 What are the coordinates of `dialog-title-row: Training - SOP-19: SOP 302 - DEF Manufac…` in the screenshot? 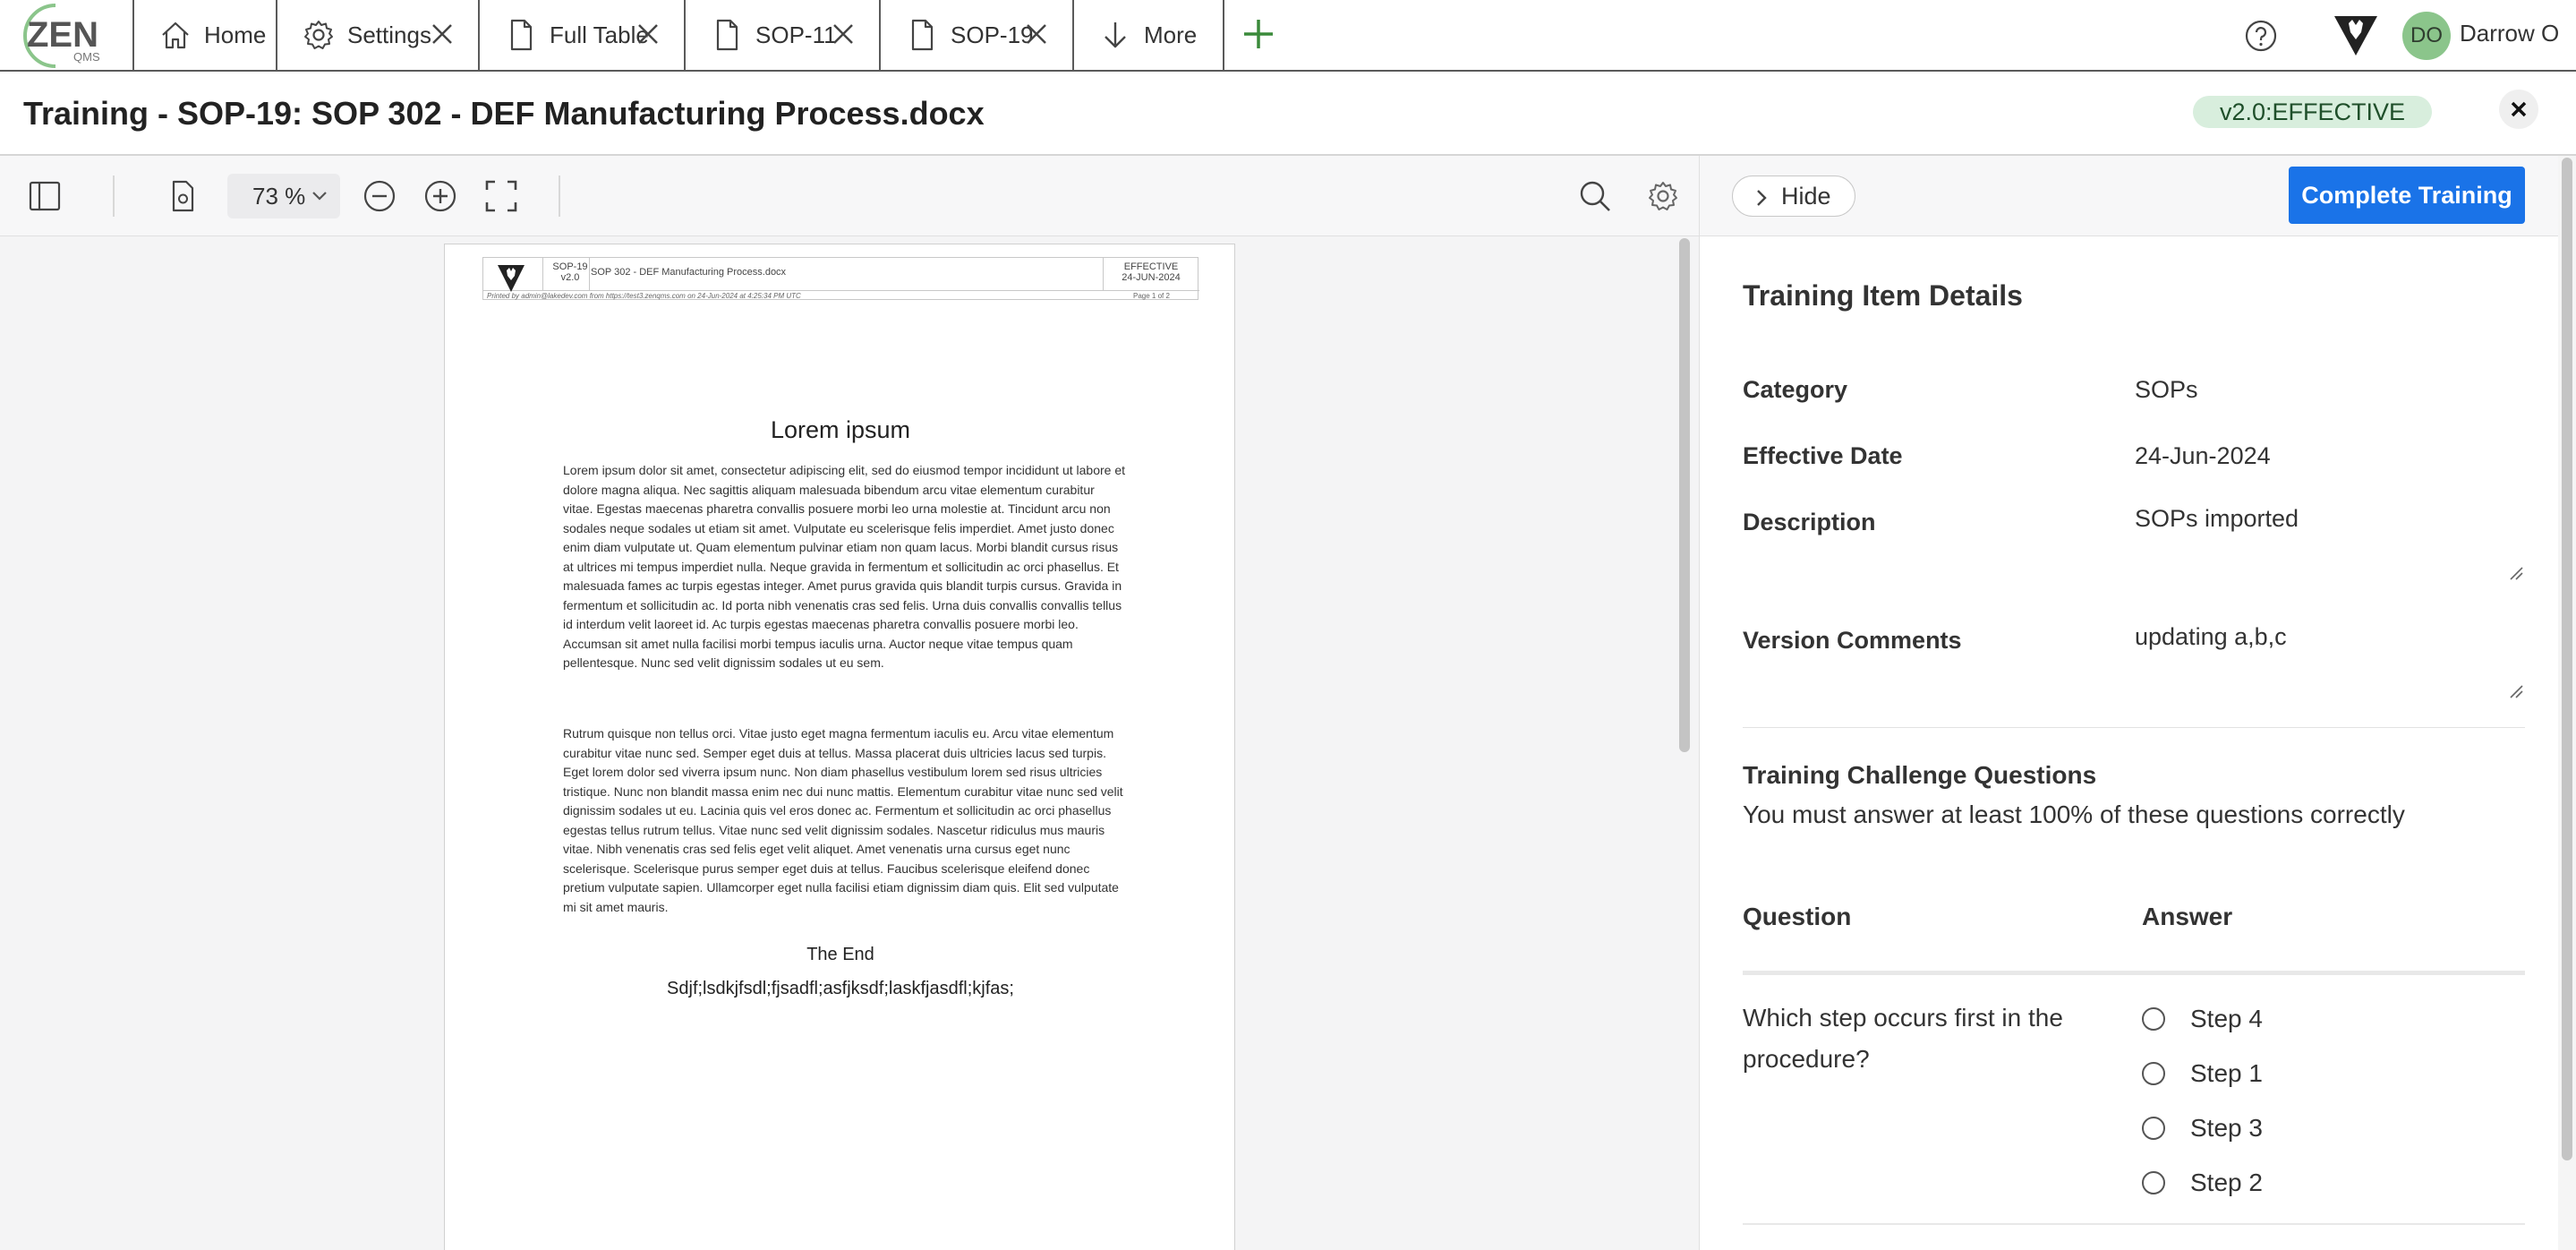 It's located at (1288, 114).